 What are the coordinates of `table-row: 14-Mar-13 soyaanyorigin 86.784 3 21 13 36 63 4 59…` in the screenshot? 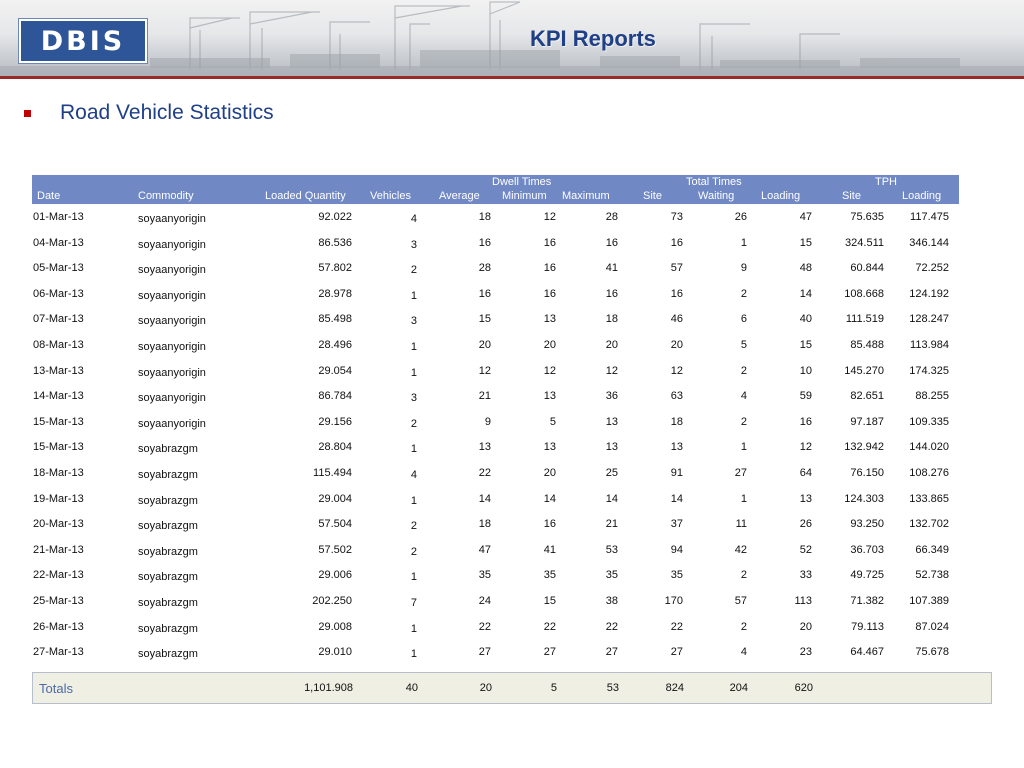 It's located at (495, 397).